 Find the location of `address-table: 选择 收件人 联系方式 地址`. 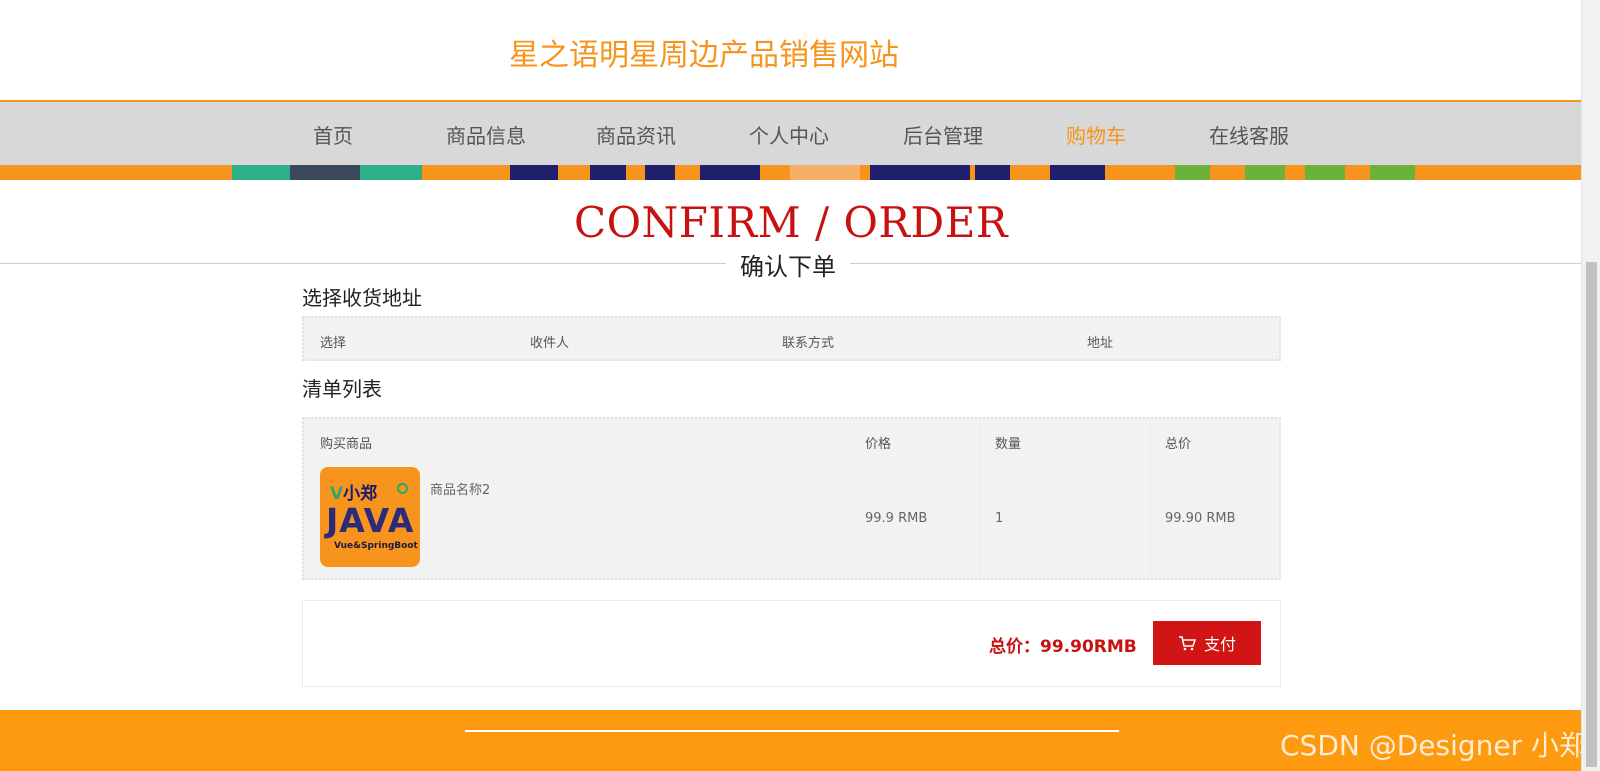

address-table: 选择 收件人 联系方式 地址 is located at coordinates (791, 338).